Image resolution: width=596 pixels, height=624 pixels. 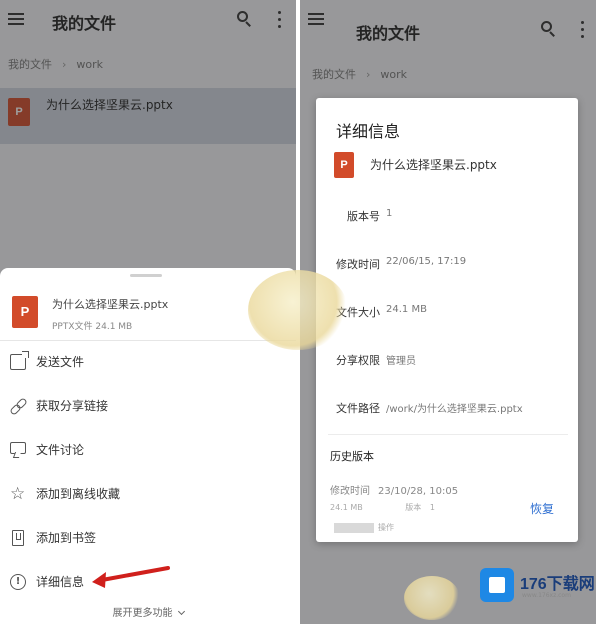 I want to click on action-label: 添加到离线收藏, so click(x=78, y=494).